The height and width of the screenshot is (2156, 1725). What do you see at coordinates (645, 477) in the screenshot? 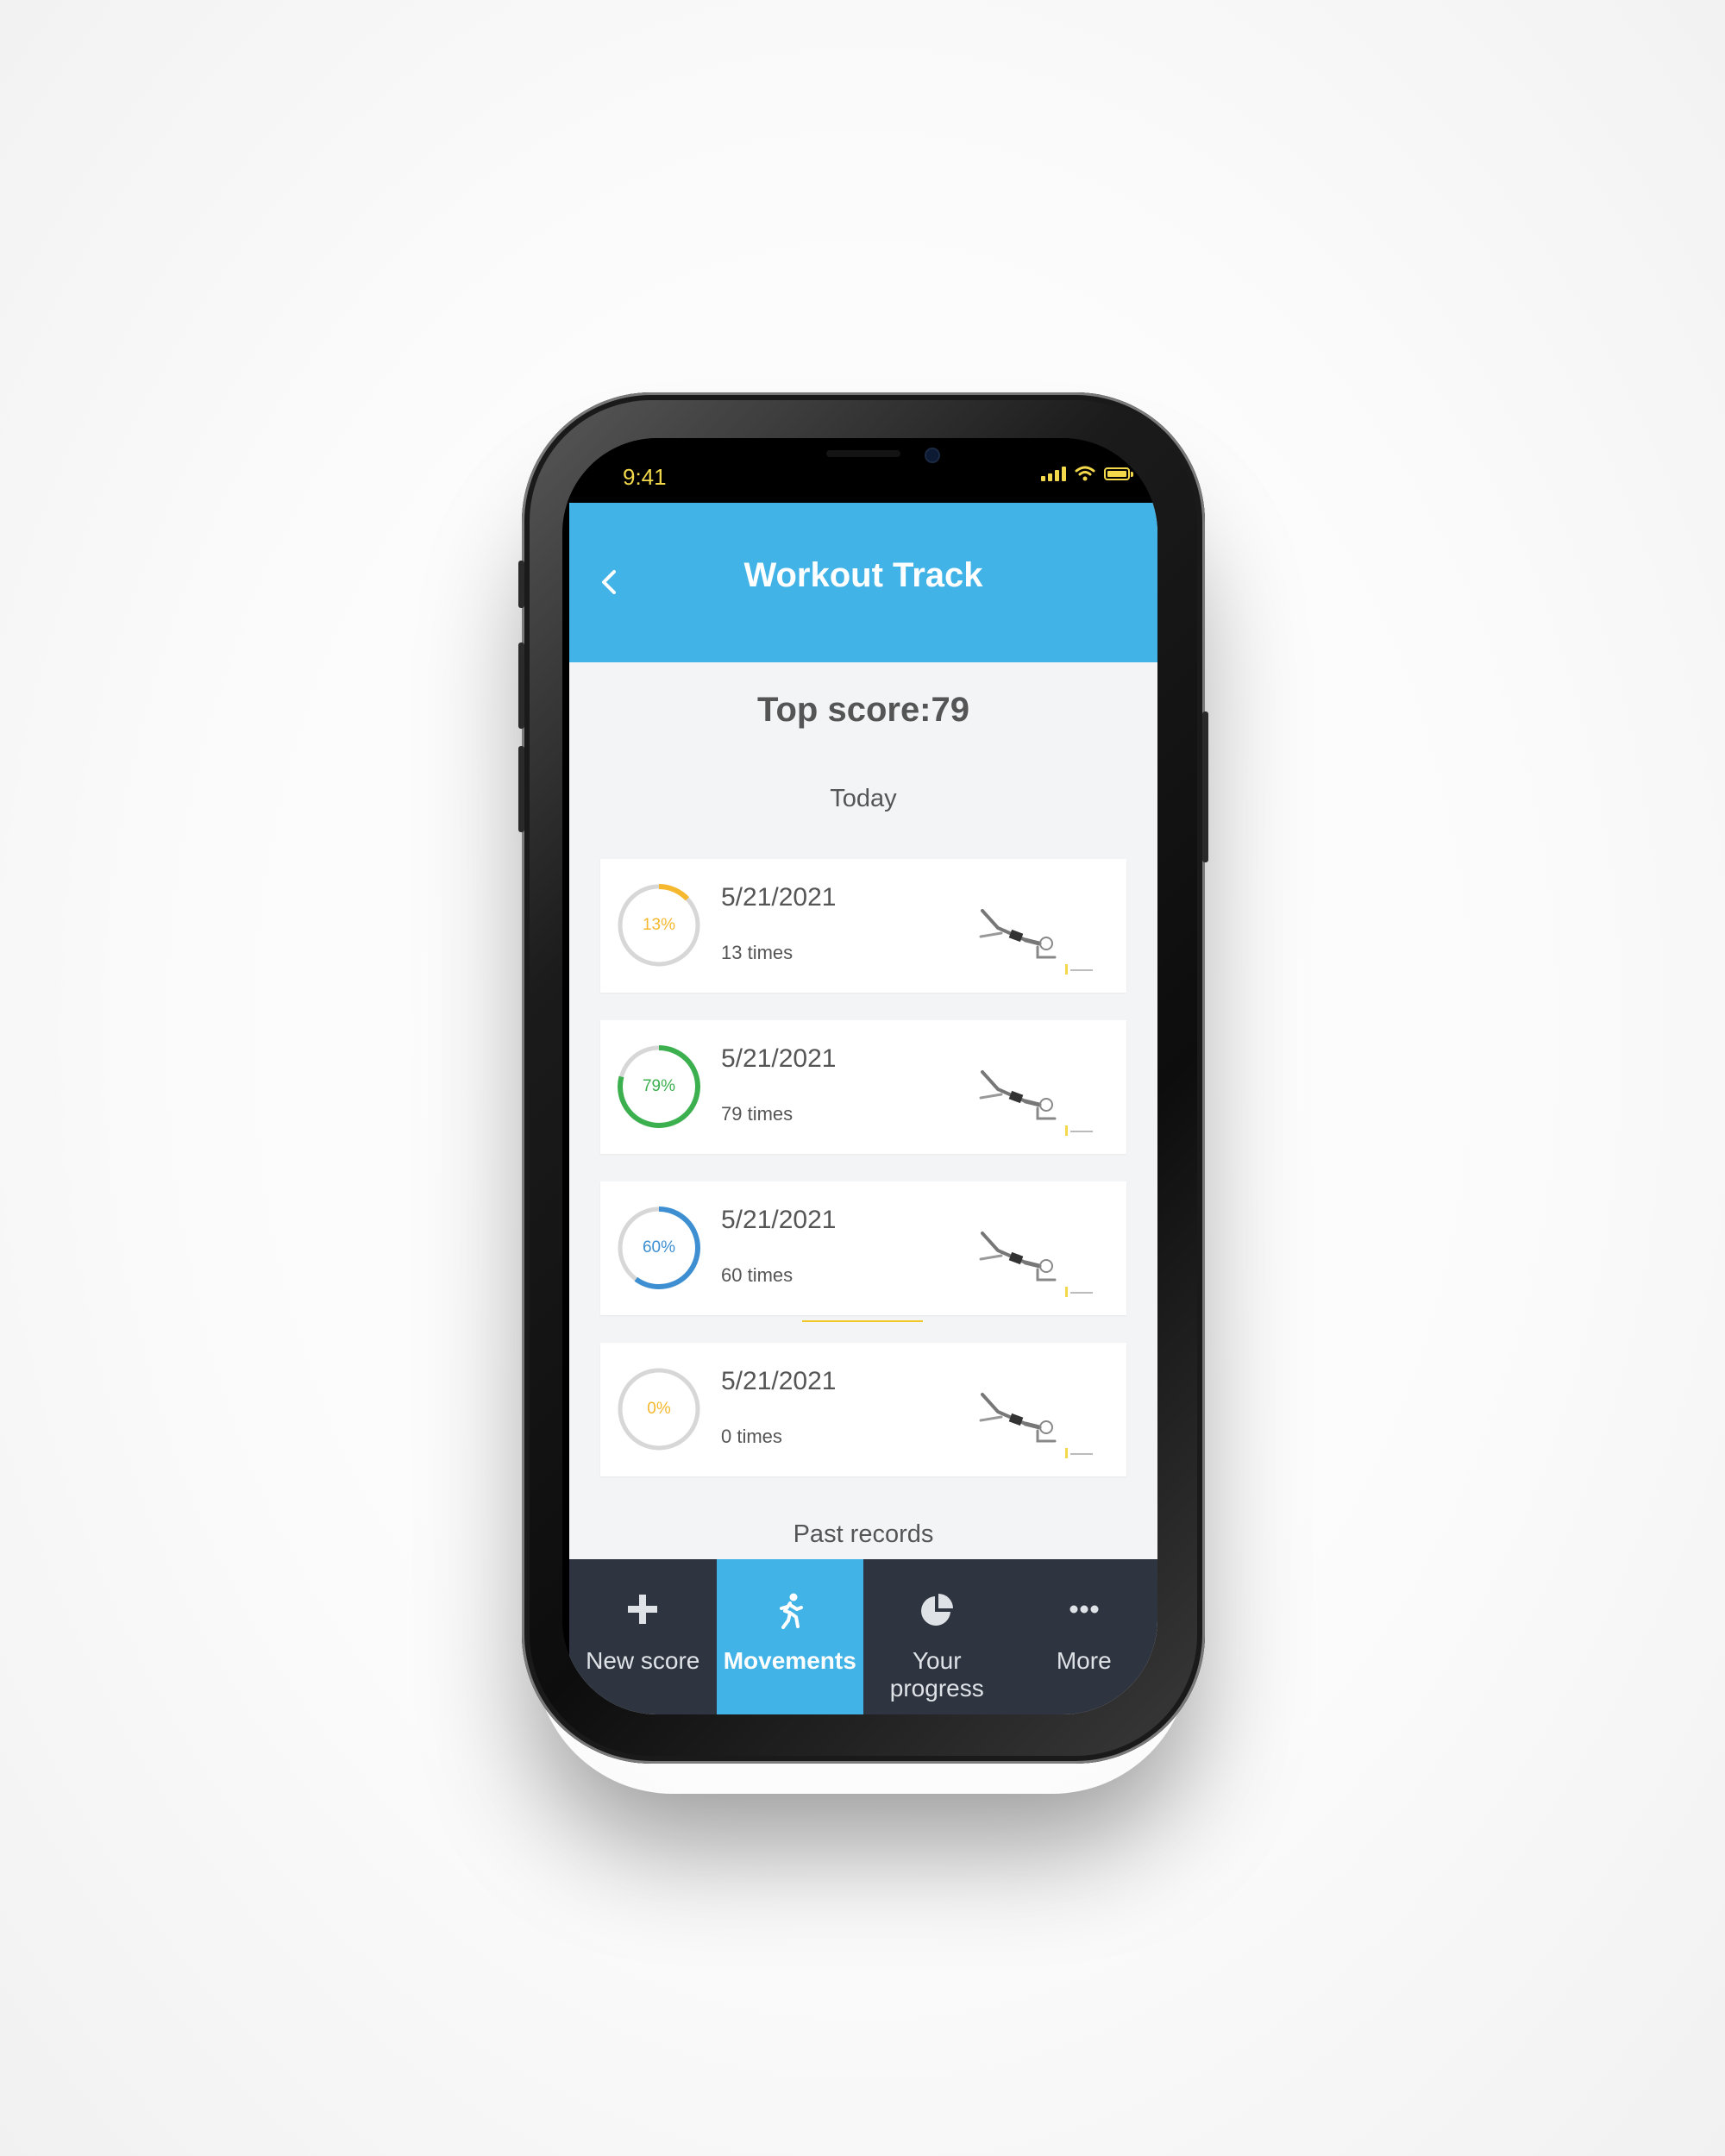
I see `status-time: 9:41` at bounding box center [645, 477].